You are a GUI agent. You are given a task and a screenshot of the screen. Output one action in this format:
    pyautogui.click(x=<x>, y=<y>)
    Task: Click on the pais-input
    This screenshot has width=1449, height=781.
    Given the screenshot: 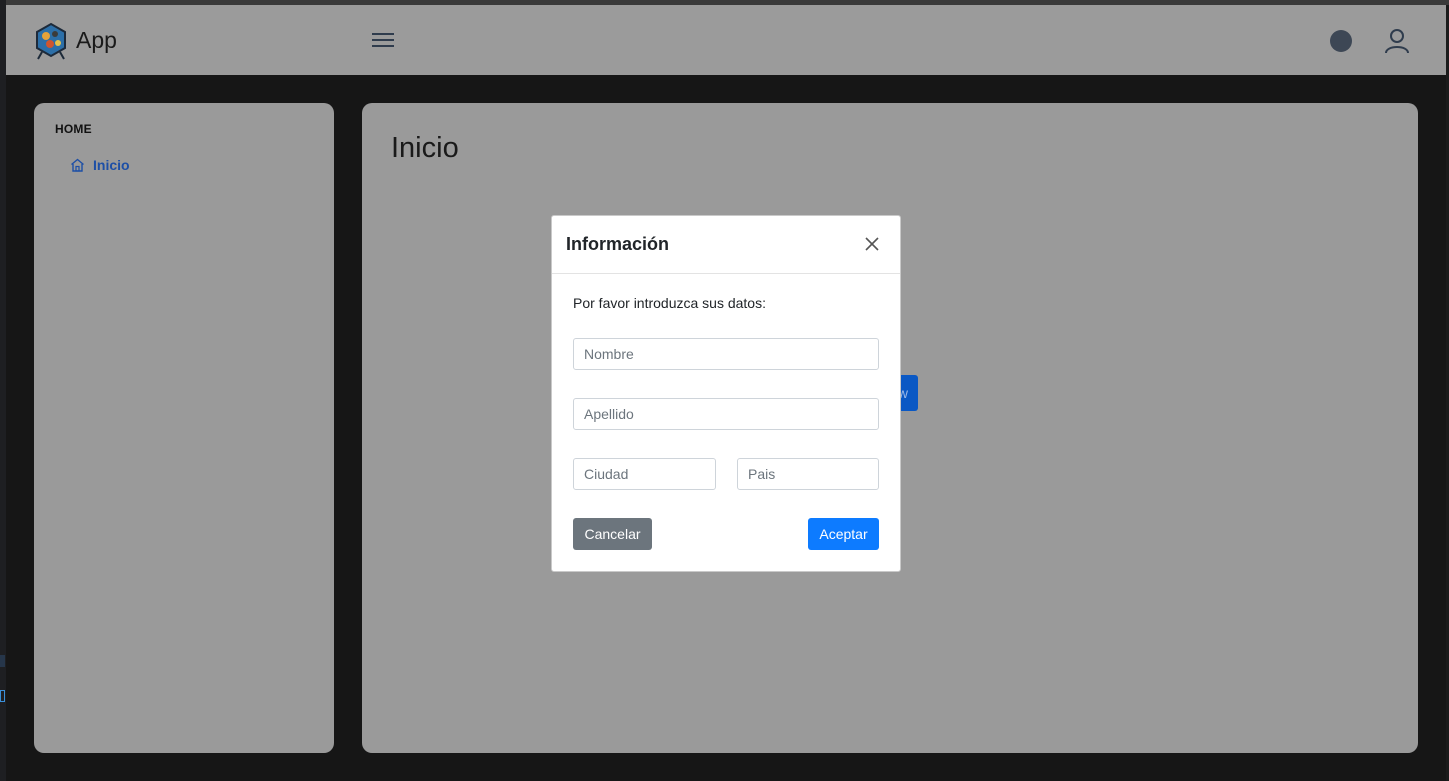 What is the action you would take?
    pyautogui.click(x=808, y=474)
    